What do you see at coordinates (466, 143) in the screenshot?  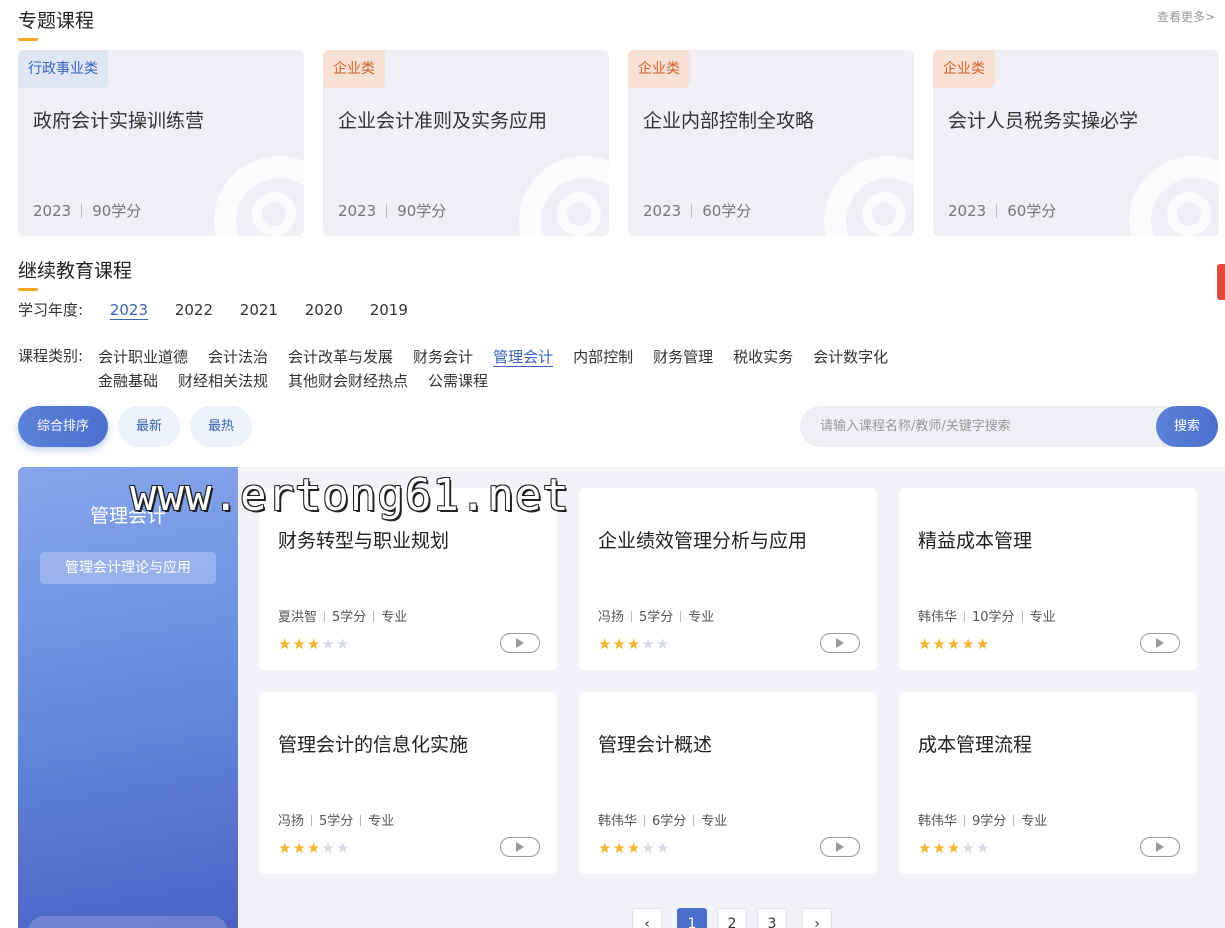 I see `topic-card: 企业类 企业会计准则及实务应用 2023 90学分` at bounding box center [466, 143].